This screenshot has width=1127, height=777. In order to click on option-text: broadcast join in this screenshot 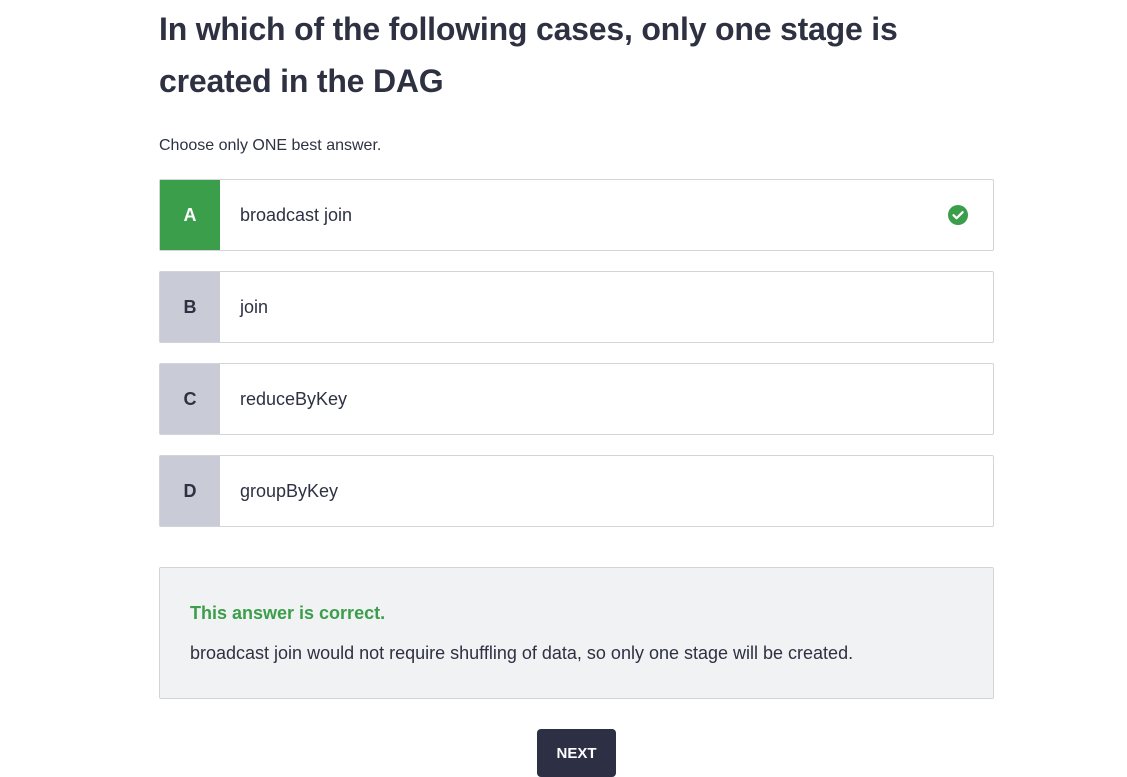, I will do `click(296, 214)`.